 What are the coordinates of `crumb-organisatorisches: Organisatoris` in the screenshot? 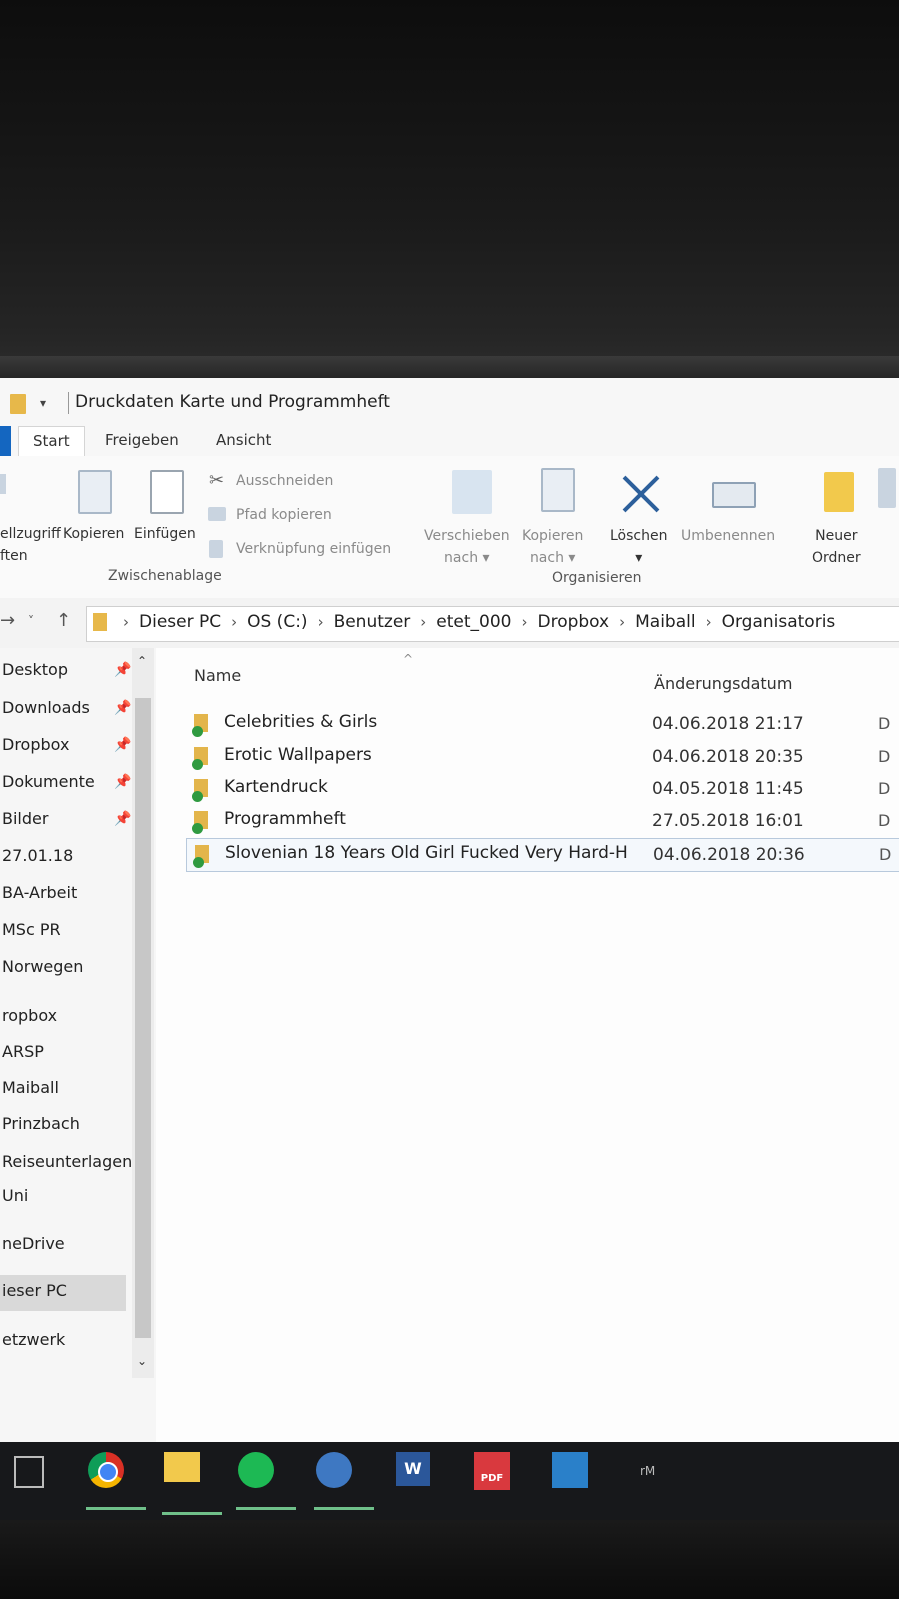 It's located at (779, 622).